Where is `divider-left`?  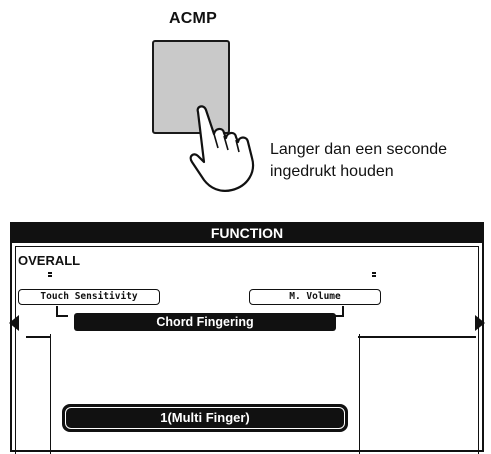
divider-left is located at coordinates (38, 337).